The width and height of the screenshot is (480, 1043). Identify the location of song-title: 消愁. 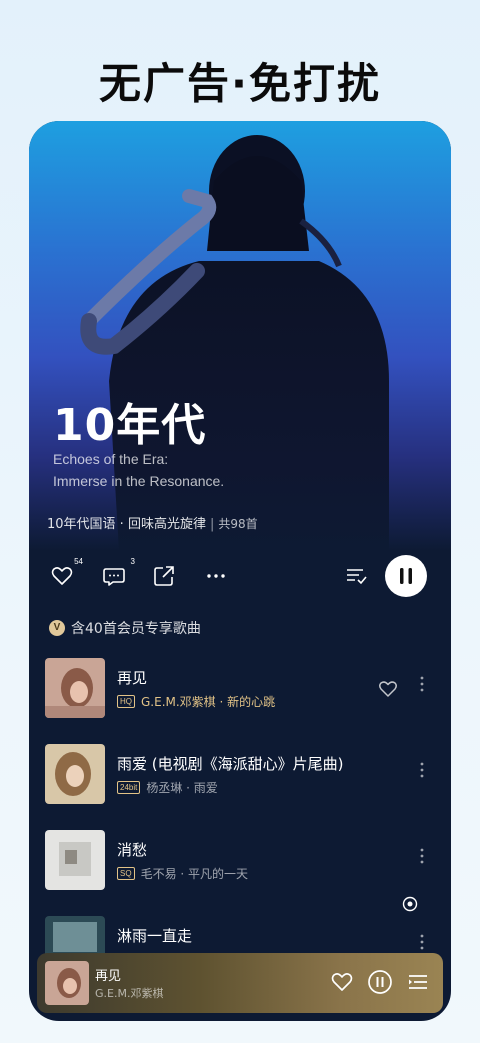
(132, 850).